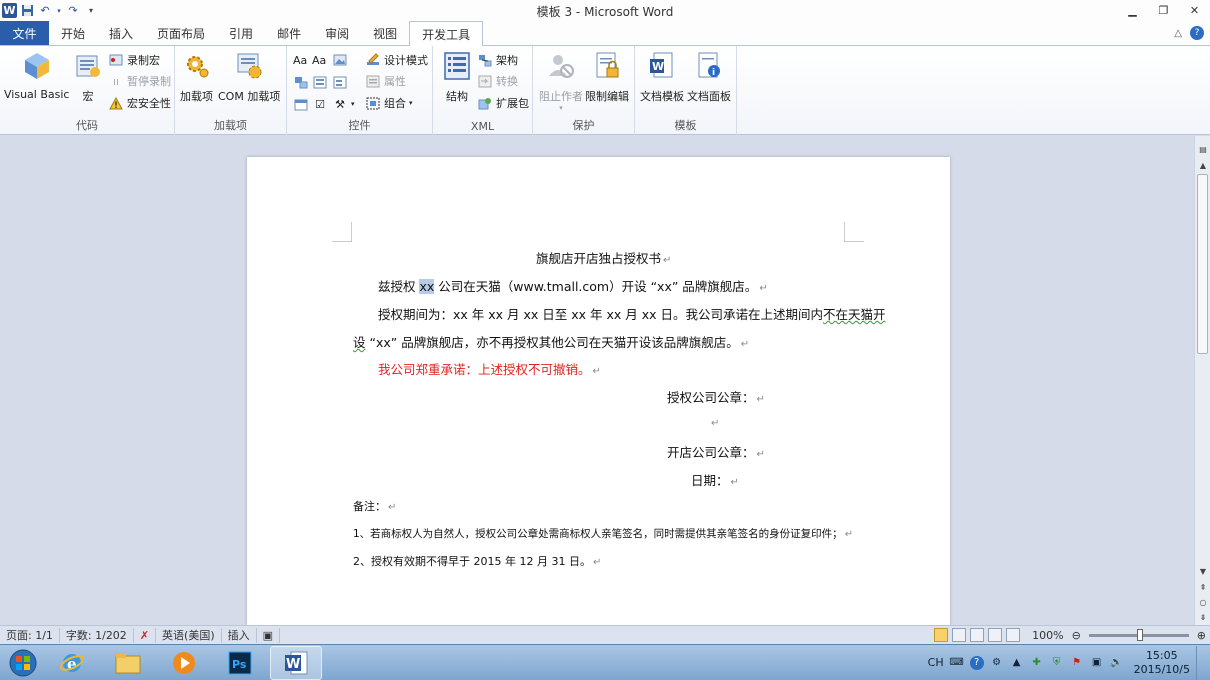  What do you see at coordinates (320, 82) in the screenshot?
I see `combo-box-control-button` at bounding box center [320, 82].